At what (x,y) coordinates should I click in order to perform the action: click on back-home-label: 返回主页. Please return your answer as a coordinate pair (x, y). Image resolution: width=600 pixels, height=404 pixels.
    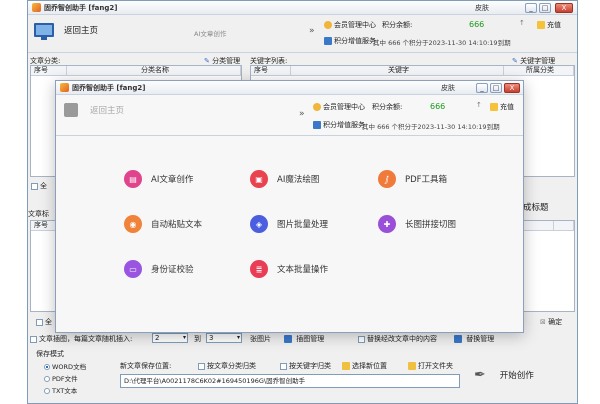
    Looking at the image, I should click on (81, 31).